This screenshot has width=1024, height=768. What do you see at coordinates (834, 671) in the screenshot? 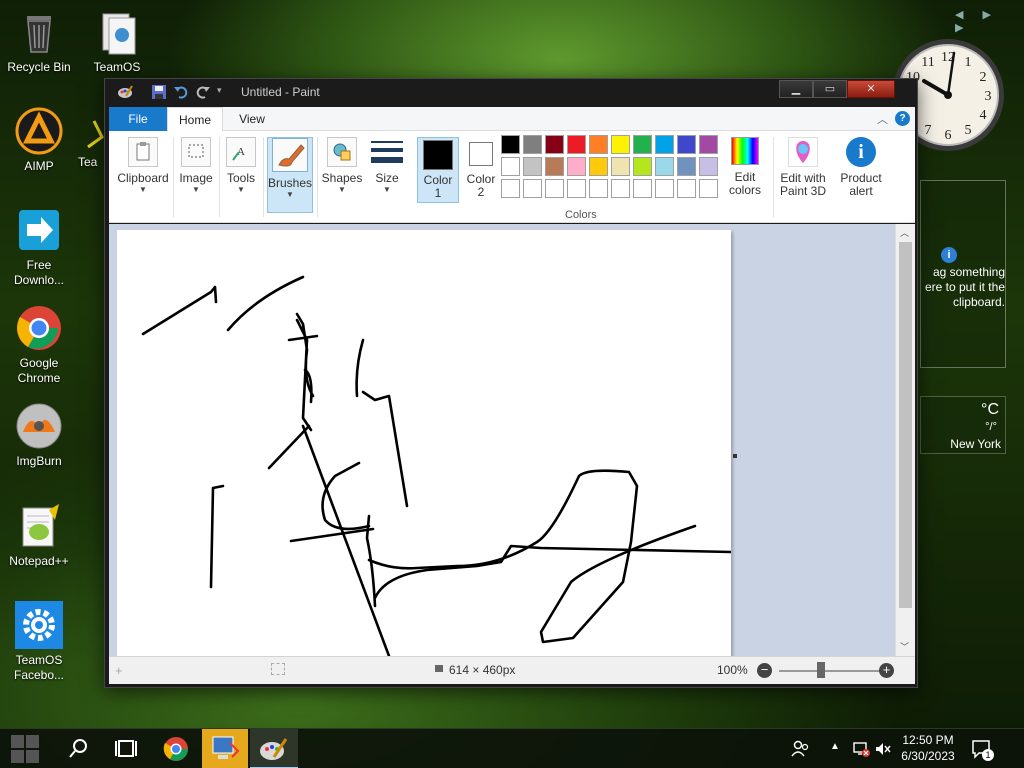
I see `zoom-slider-track` at bounding box center [834, 671].